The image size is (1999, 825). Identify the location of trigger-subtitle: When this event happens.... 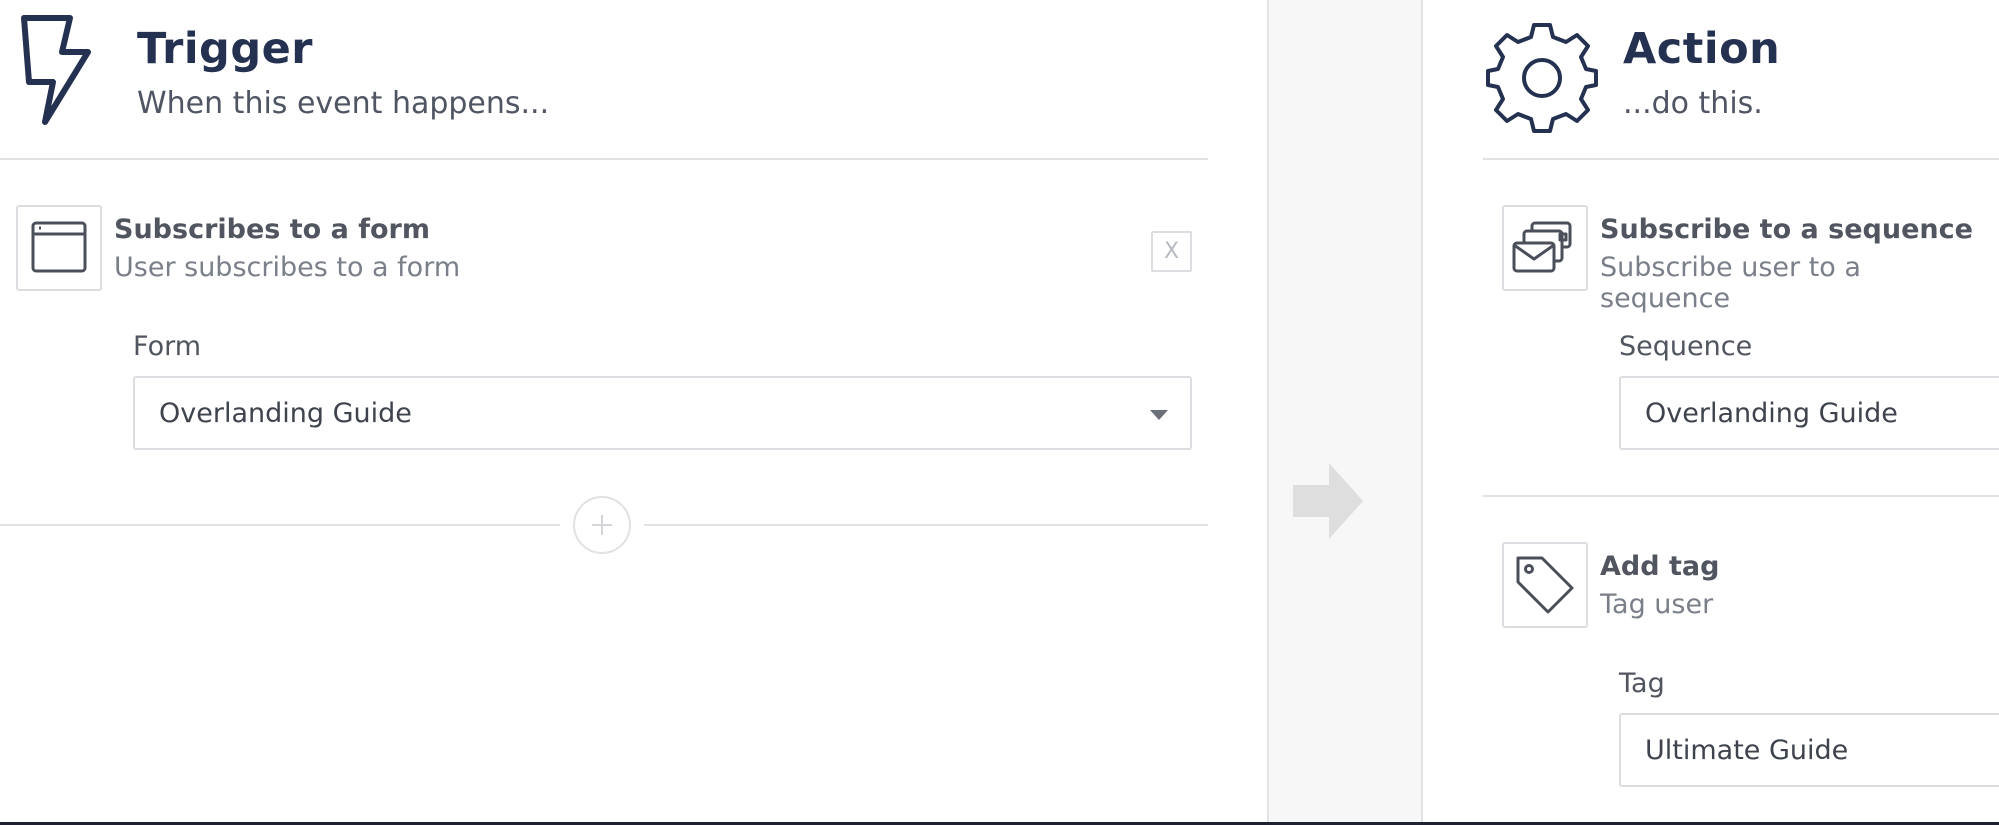
(343, 103).